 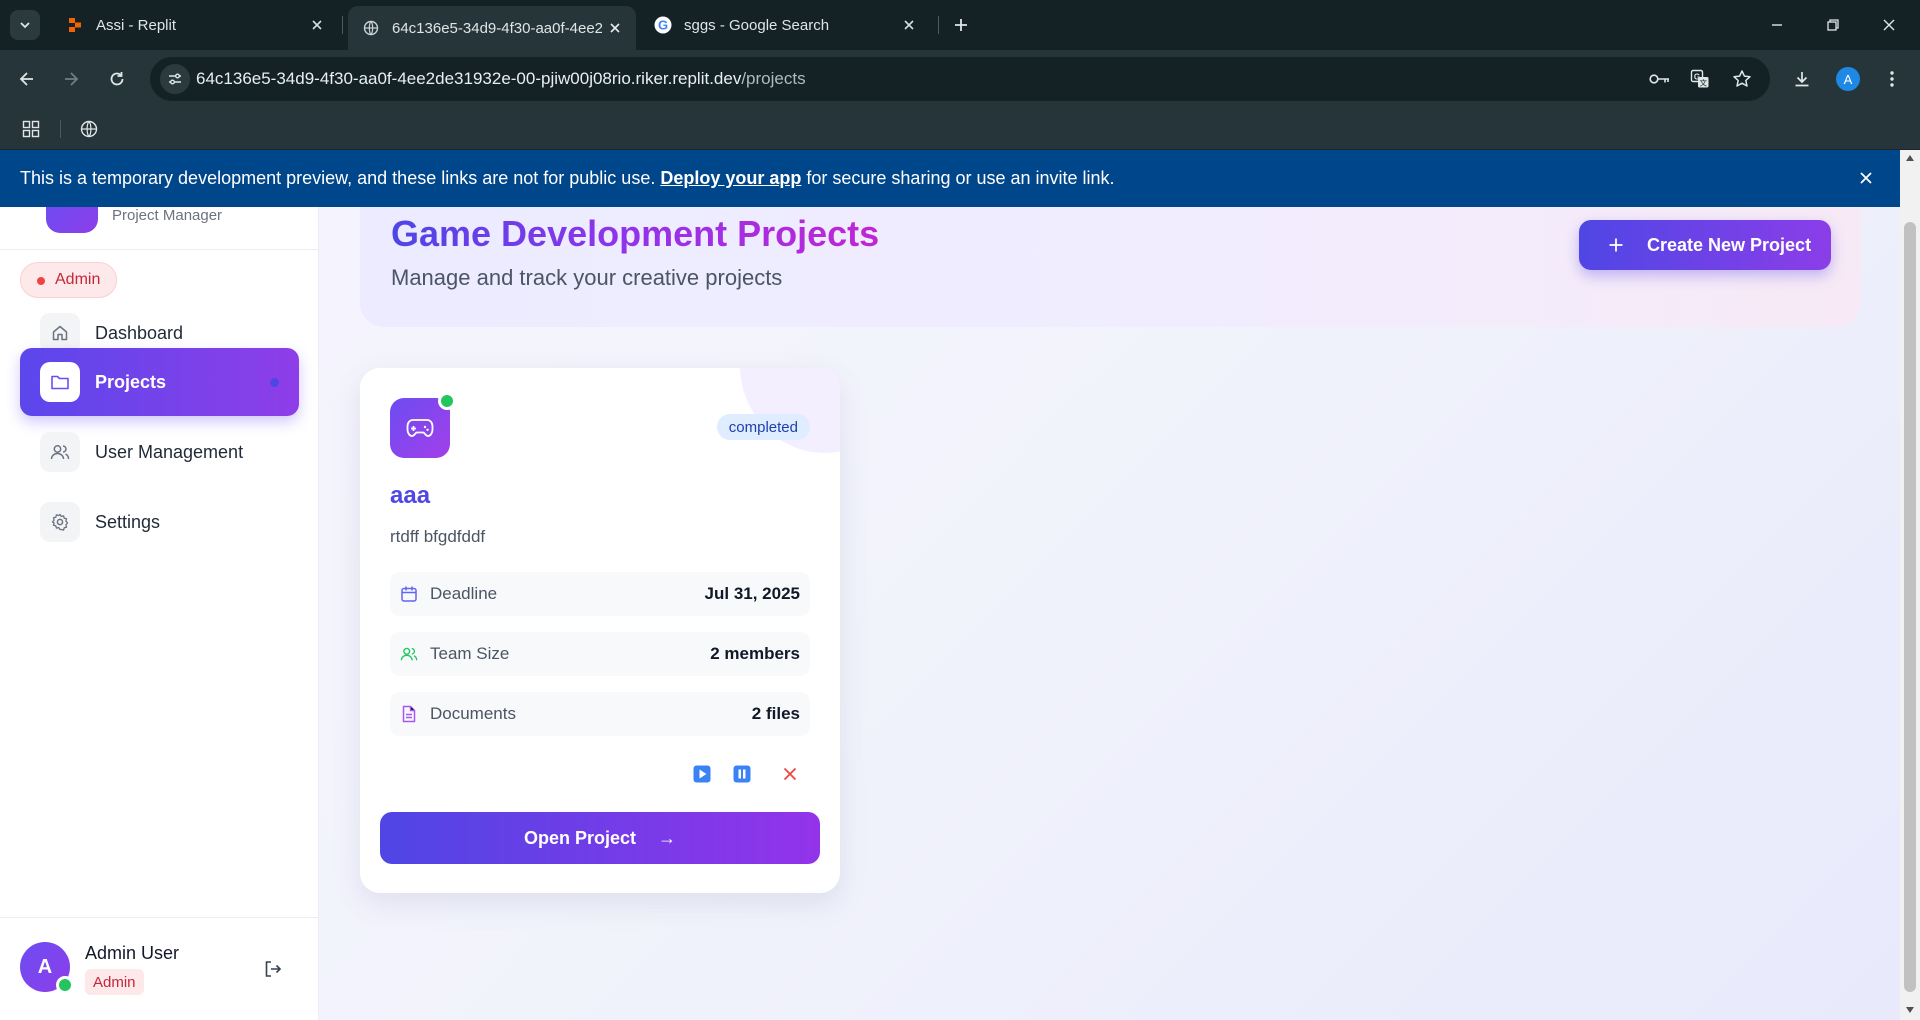 I want to click on bookmark-item, so click(x=89, y=129).